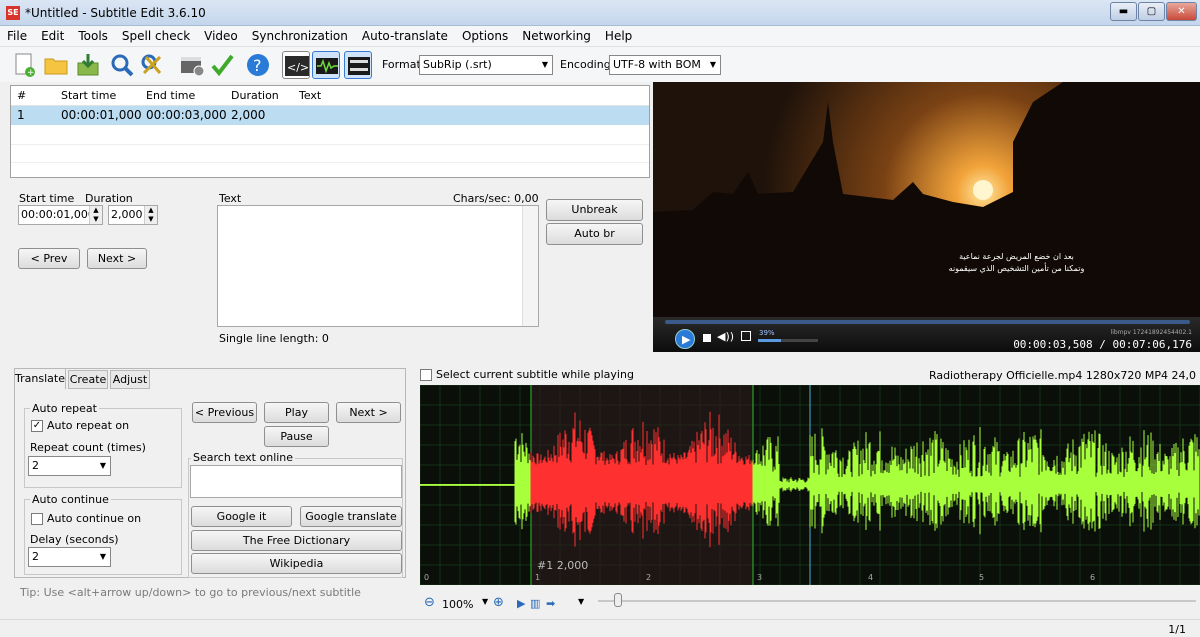 This screenshot has height=637, width=1200. Describe the element at coordinates (326, 65) in the screenshot. I see `waveform-toggle-icon` at that location.